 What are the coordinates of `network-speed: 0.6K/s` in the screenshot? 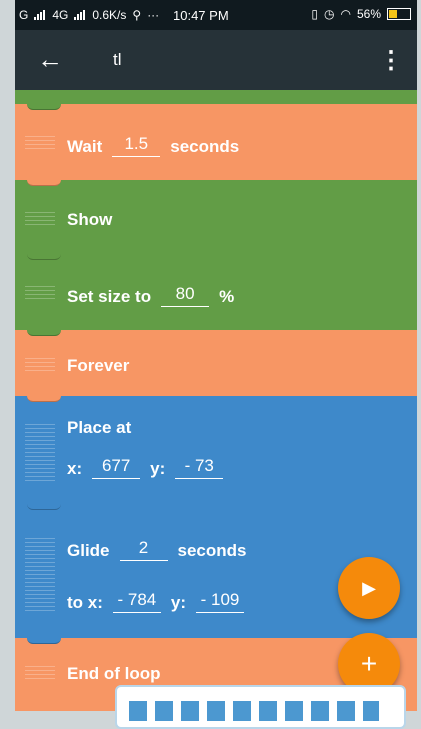 It's located at (109, 15).